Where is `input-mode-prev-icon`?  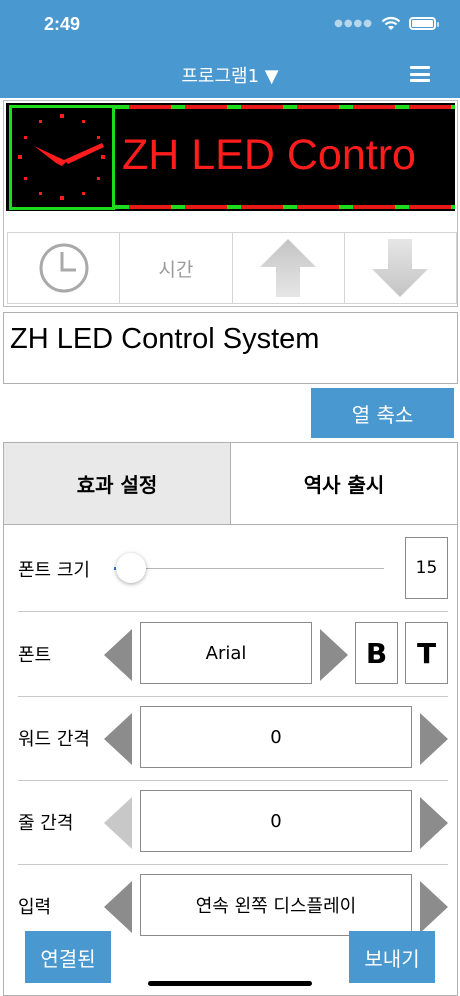 input-mode-prev-icon is located at coordinates (118, 907).